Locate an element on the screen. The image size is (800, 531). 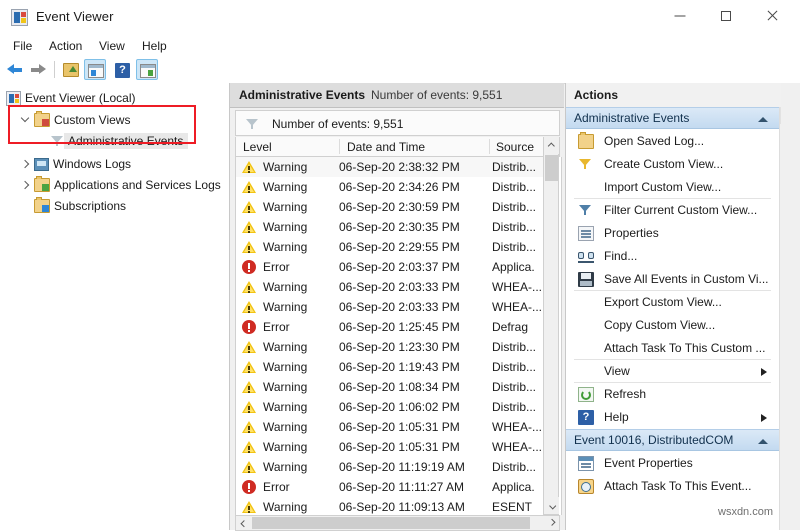
question-mark-icon: ? is located at coordinates (586, 417).